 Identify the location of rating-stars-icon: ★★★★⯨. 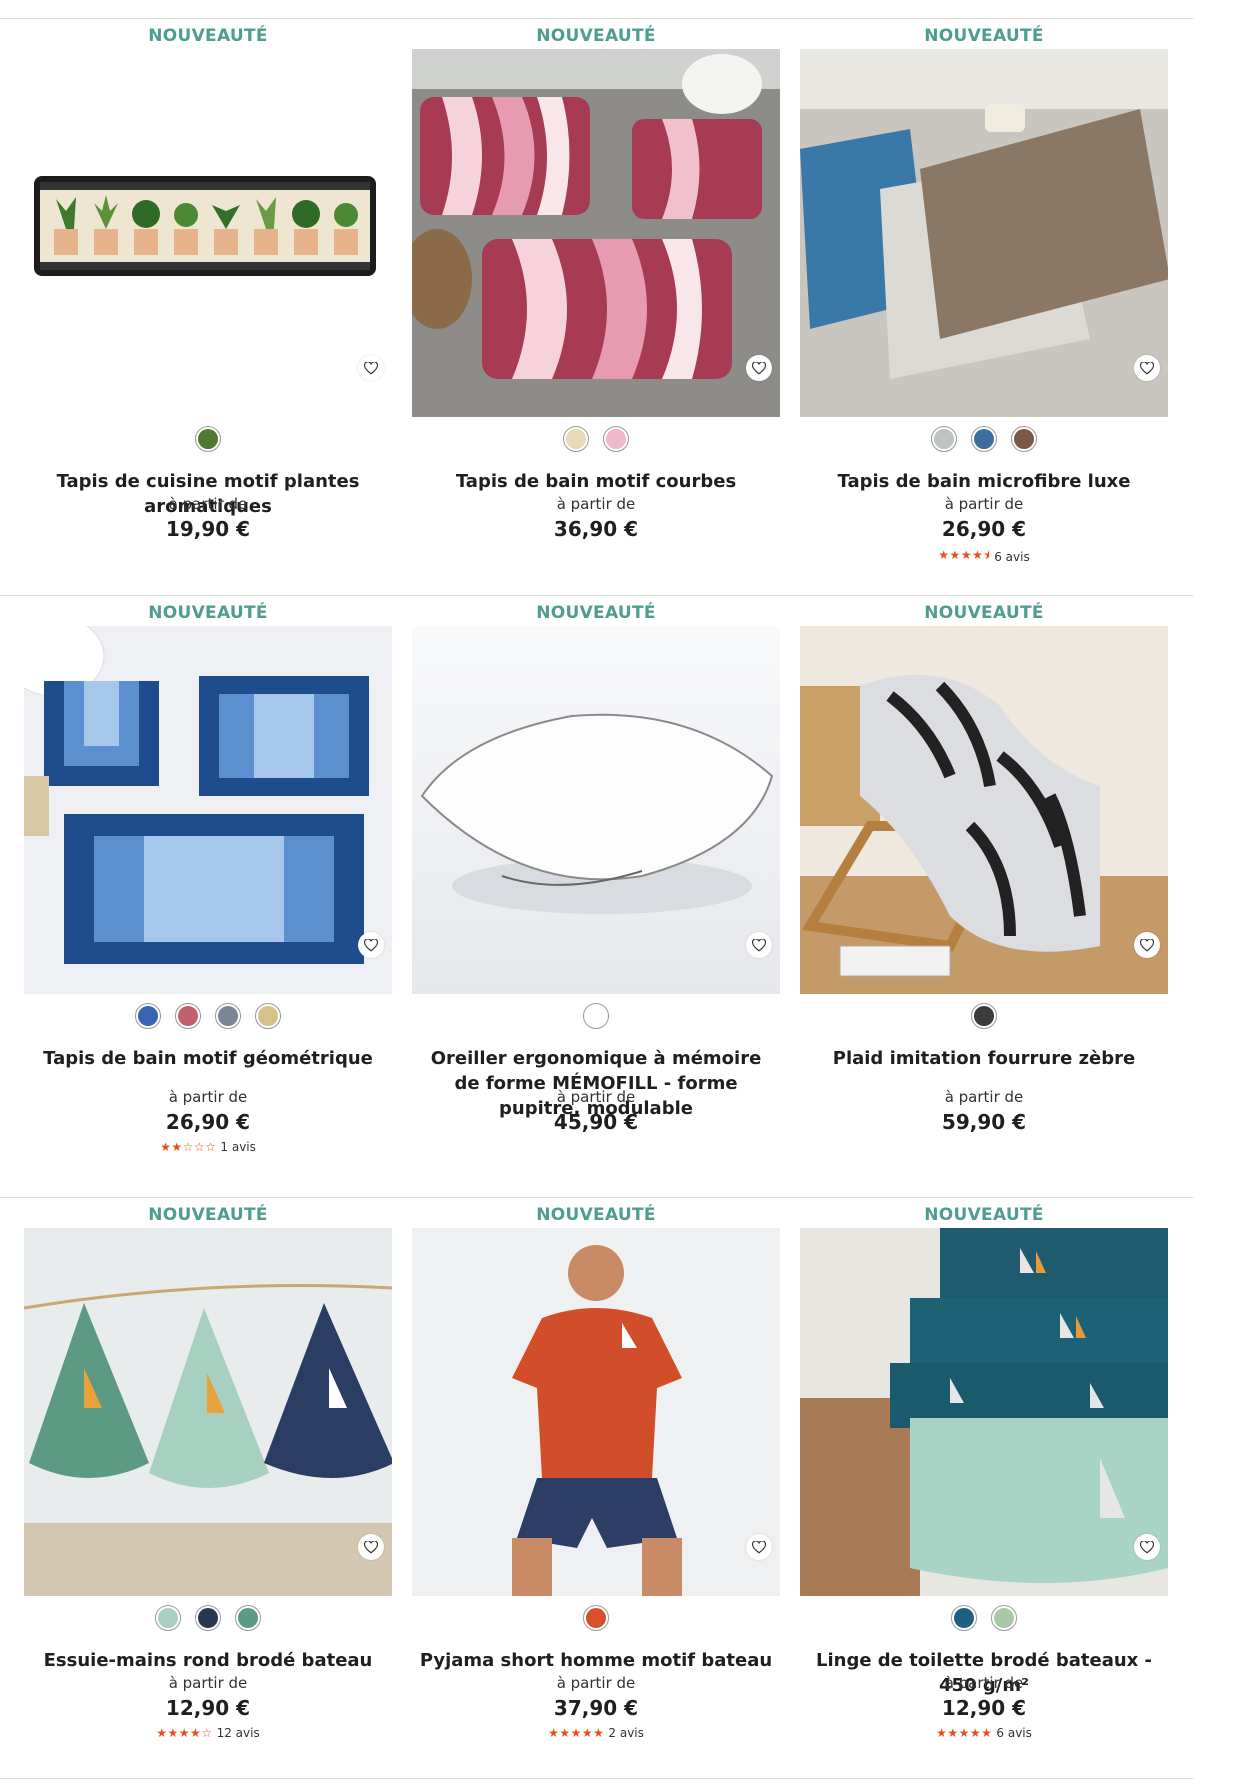
(964, 555).